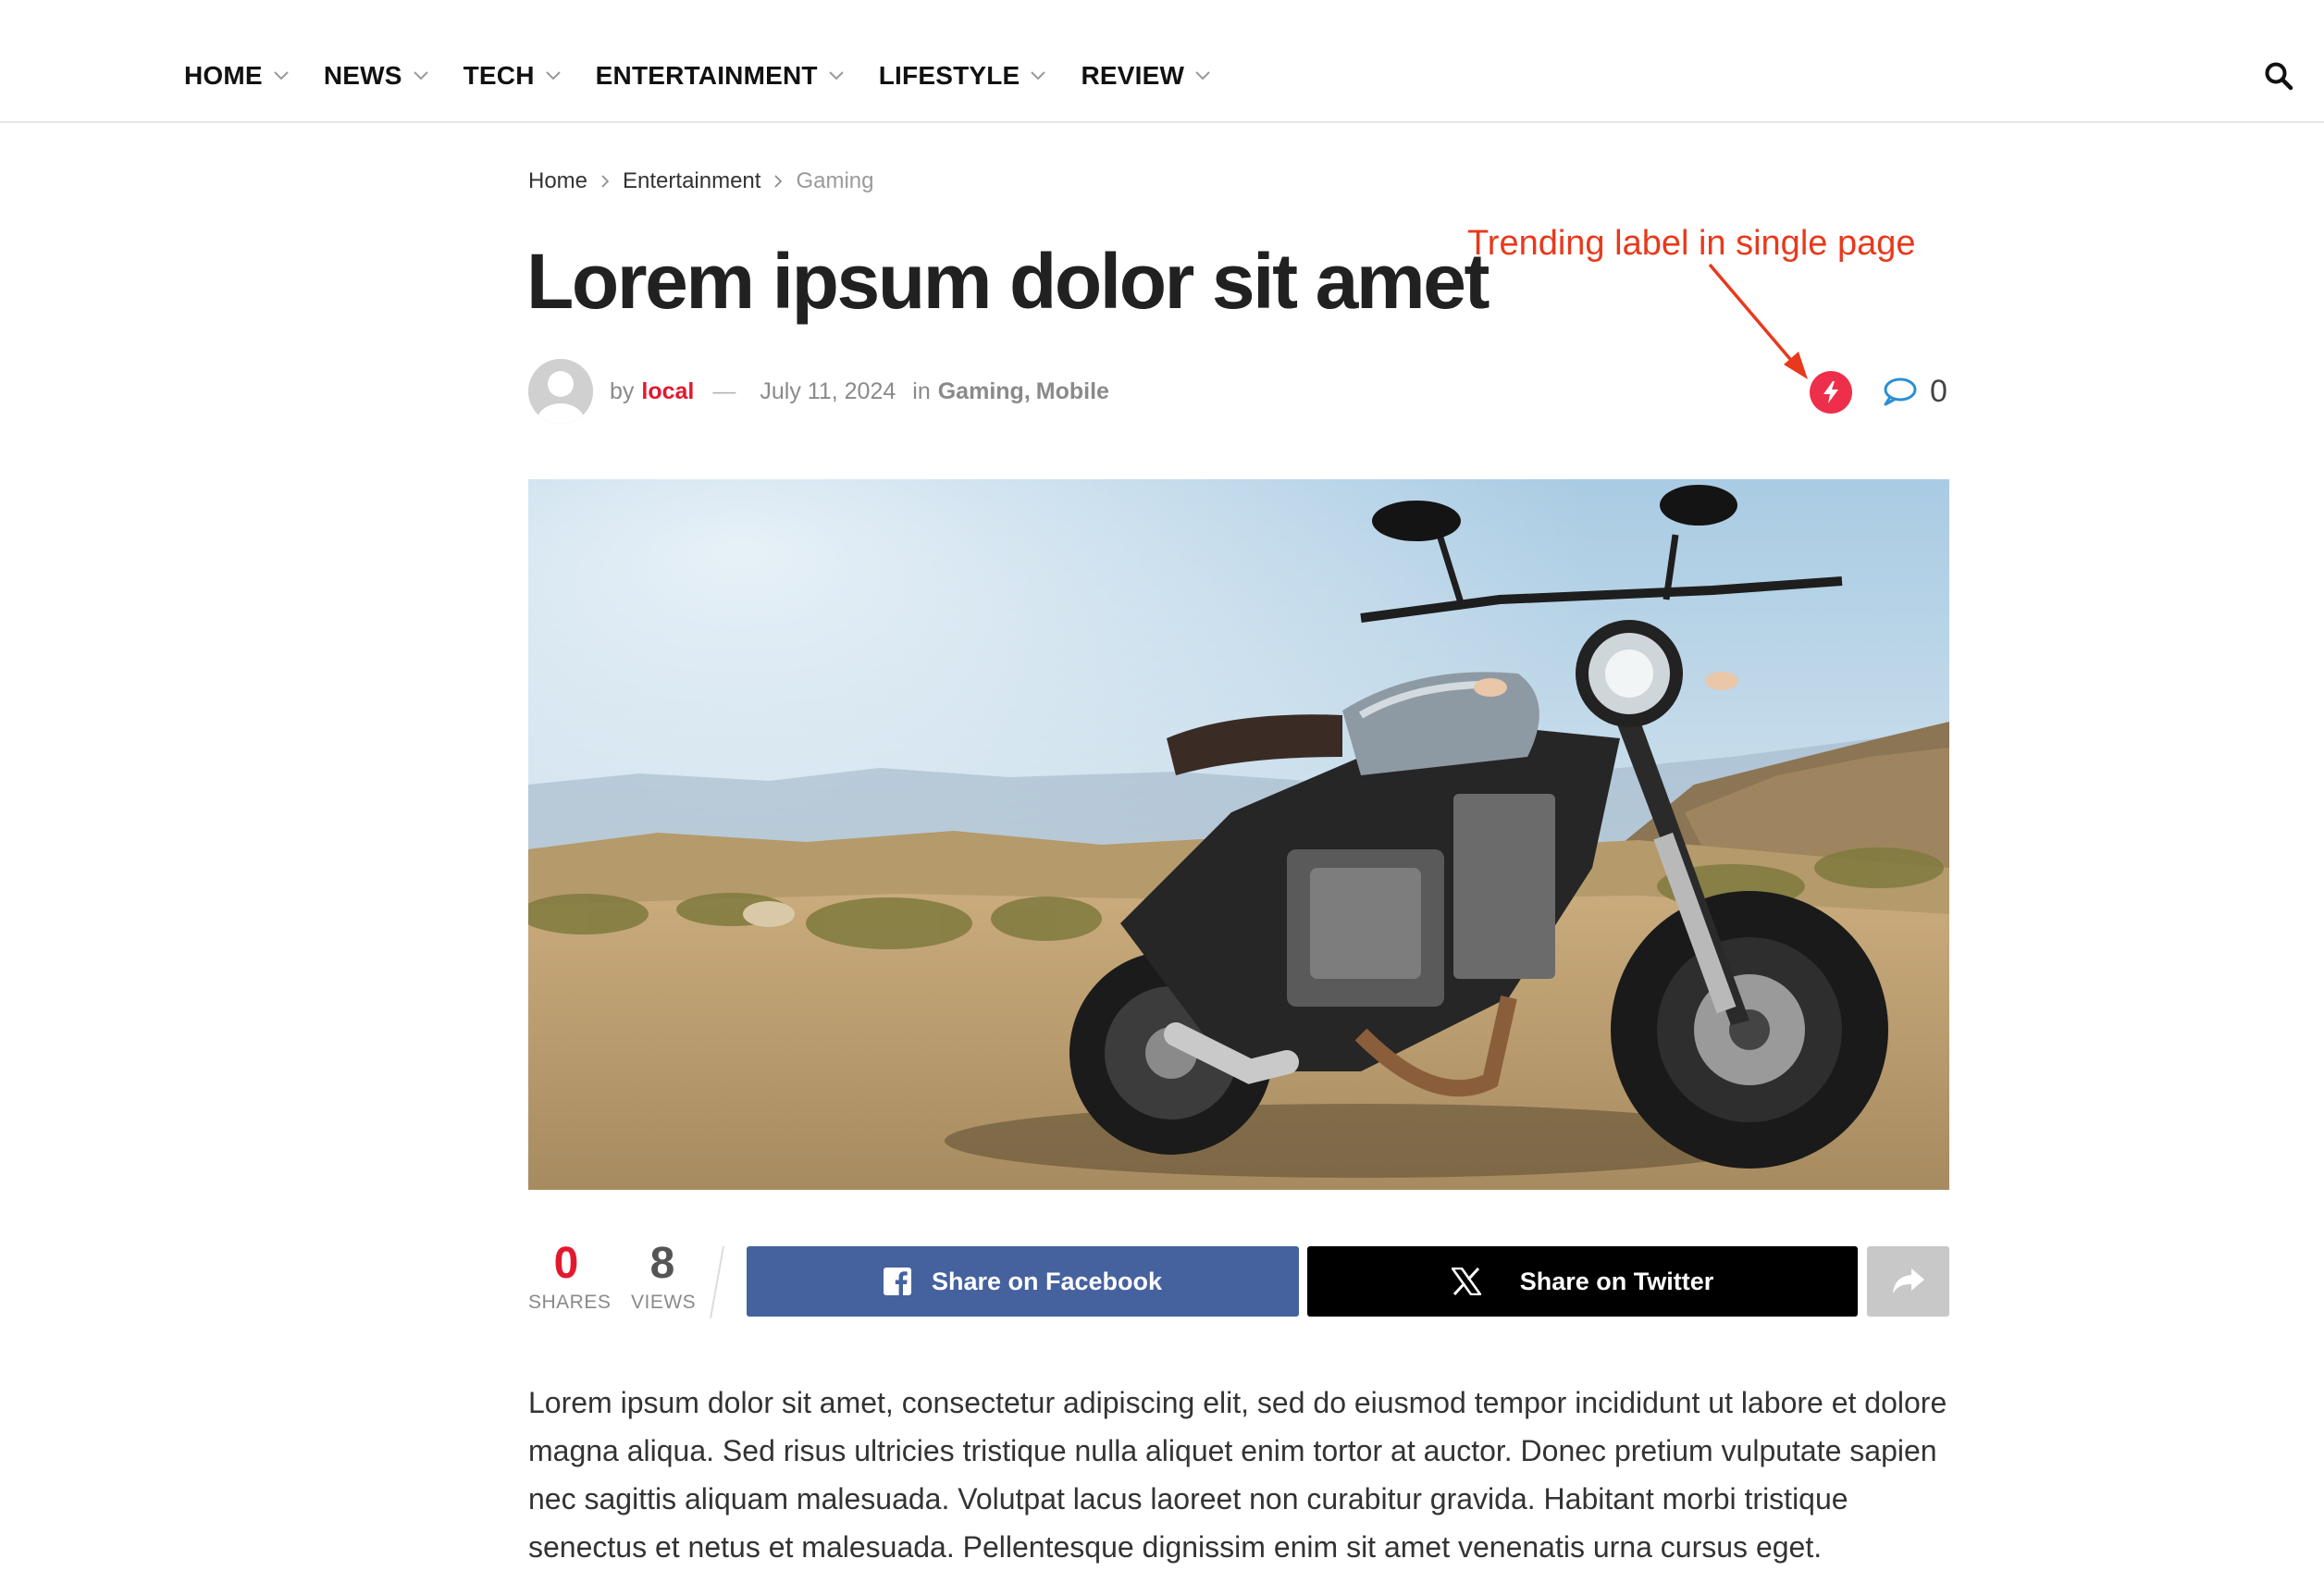  What do you see at coordinates (667, 391) in the screenshot?
I see `author-link: local` at bounding box center [667, 391].